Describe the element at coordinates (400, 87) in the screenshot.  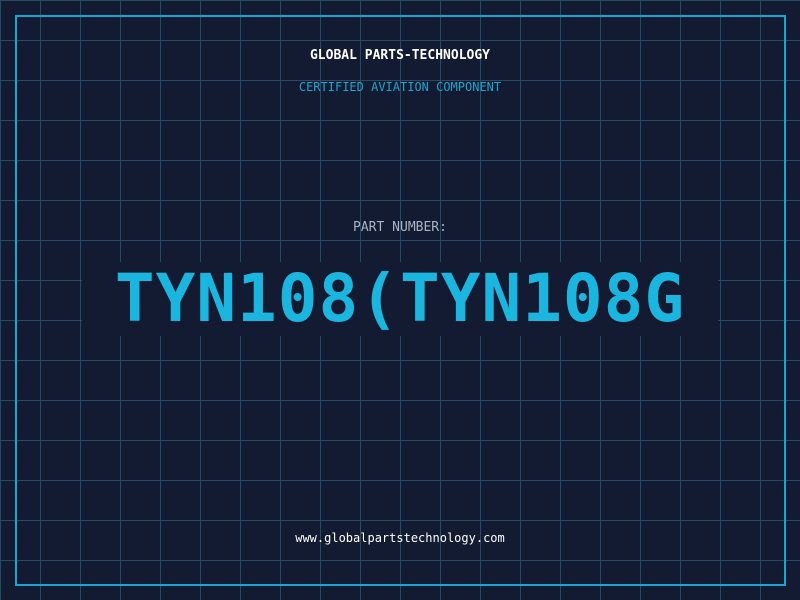
I see `certification-tagline: CERTIFIED AVIATION COMPONENT` at that location.